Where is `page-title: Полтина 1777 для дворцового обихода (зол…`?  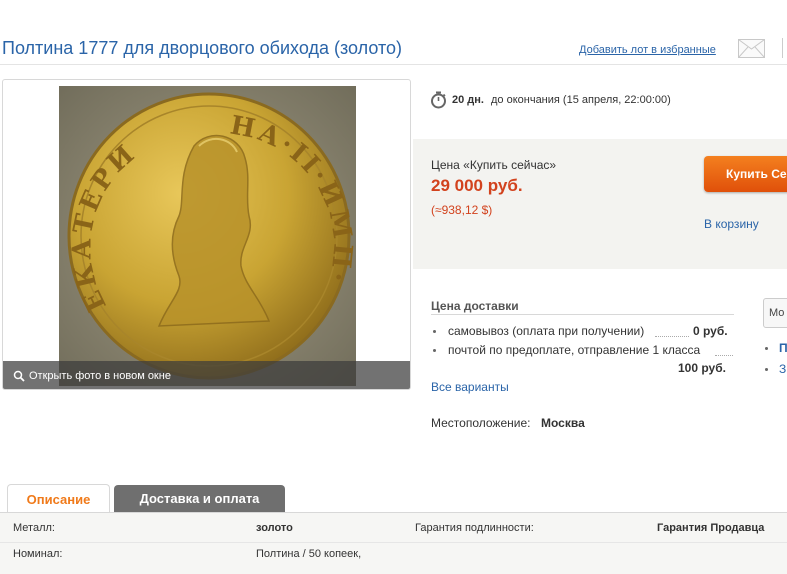
page-title: Полтина 1777 для дворцового обихода (зол… is located at coordinates (202, 48).